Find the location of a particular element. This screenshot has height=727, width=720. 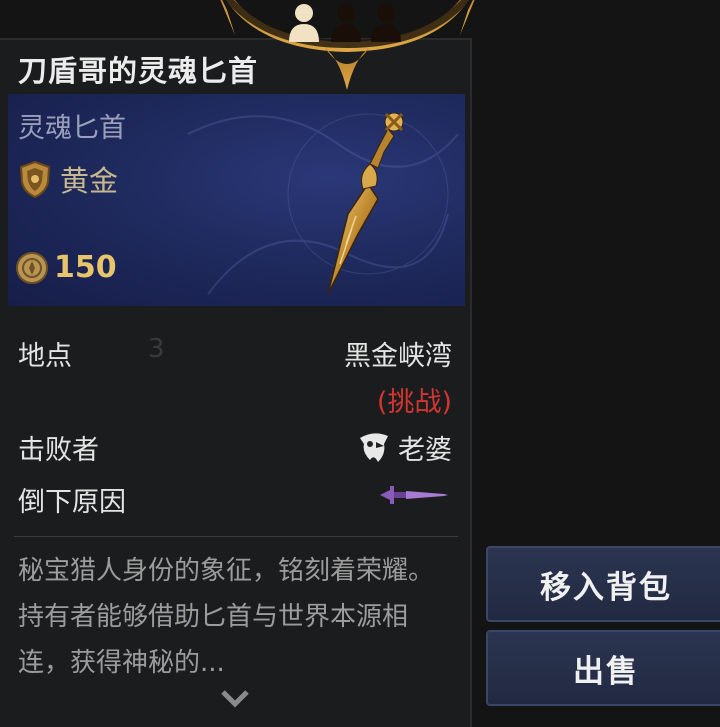

divider is located at coordinates (236, 536).